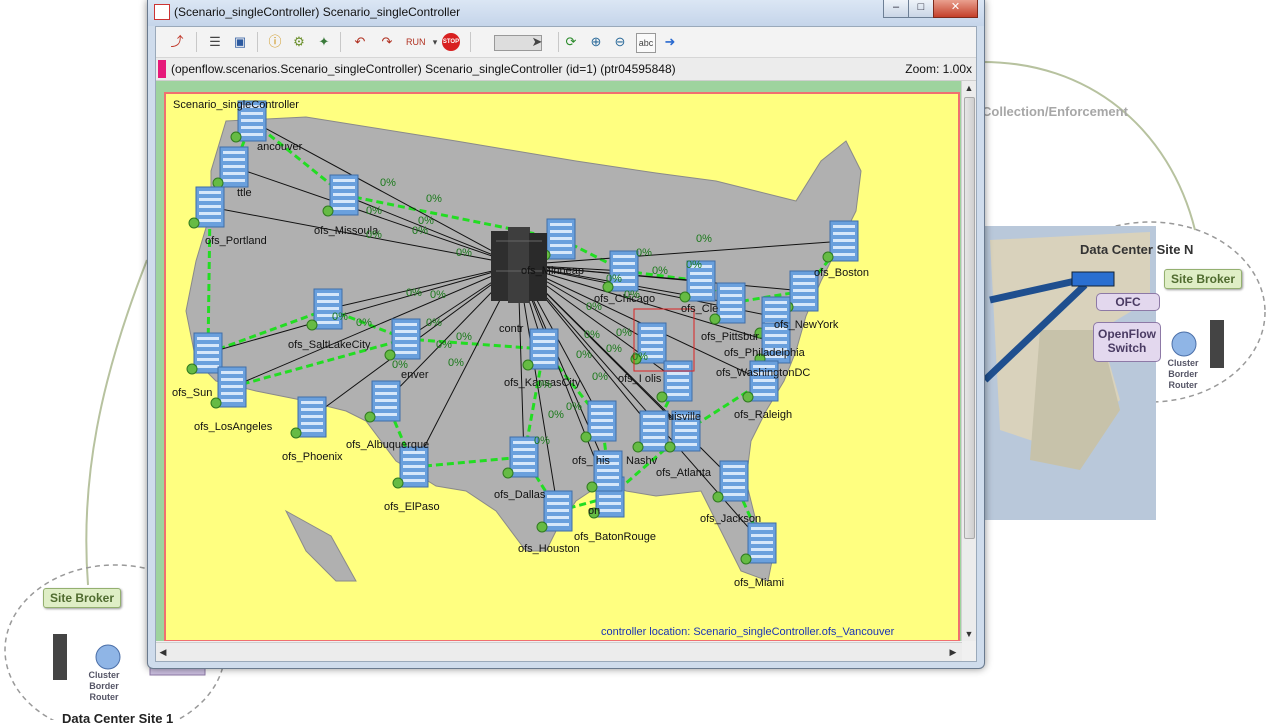 The height and width of the screenshot is (726, 1280). Describe the element at coordinates (163, 652) in the screenshot. I see `scroll-left-icon: ◀` at that location.